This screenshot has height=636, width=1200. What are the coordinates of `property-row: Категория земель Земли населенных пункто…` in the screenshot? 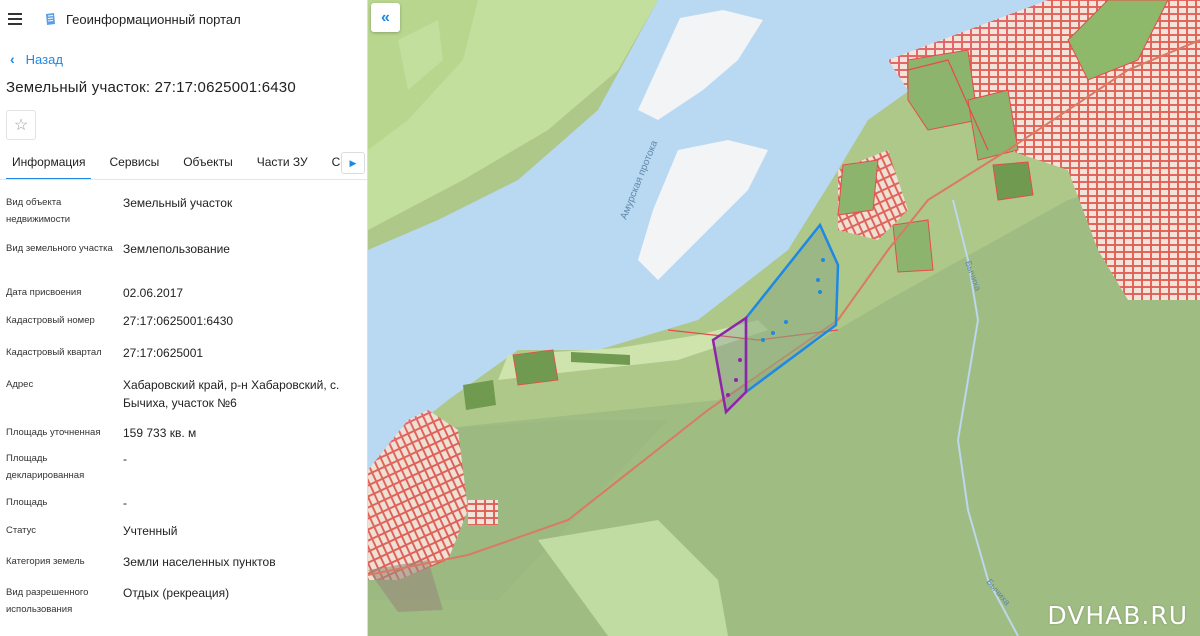 It's located at (183, 568).